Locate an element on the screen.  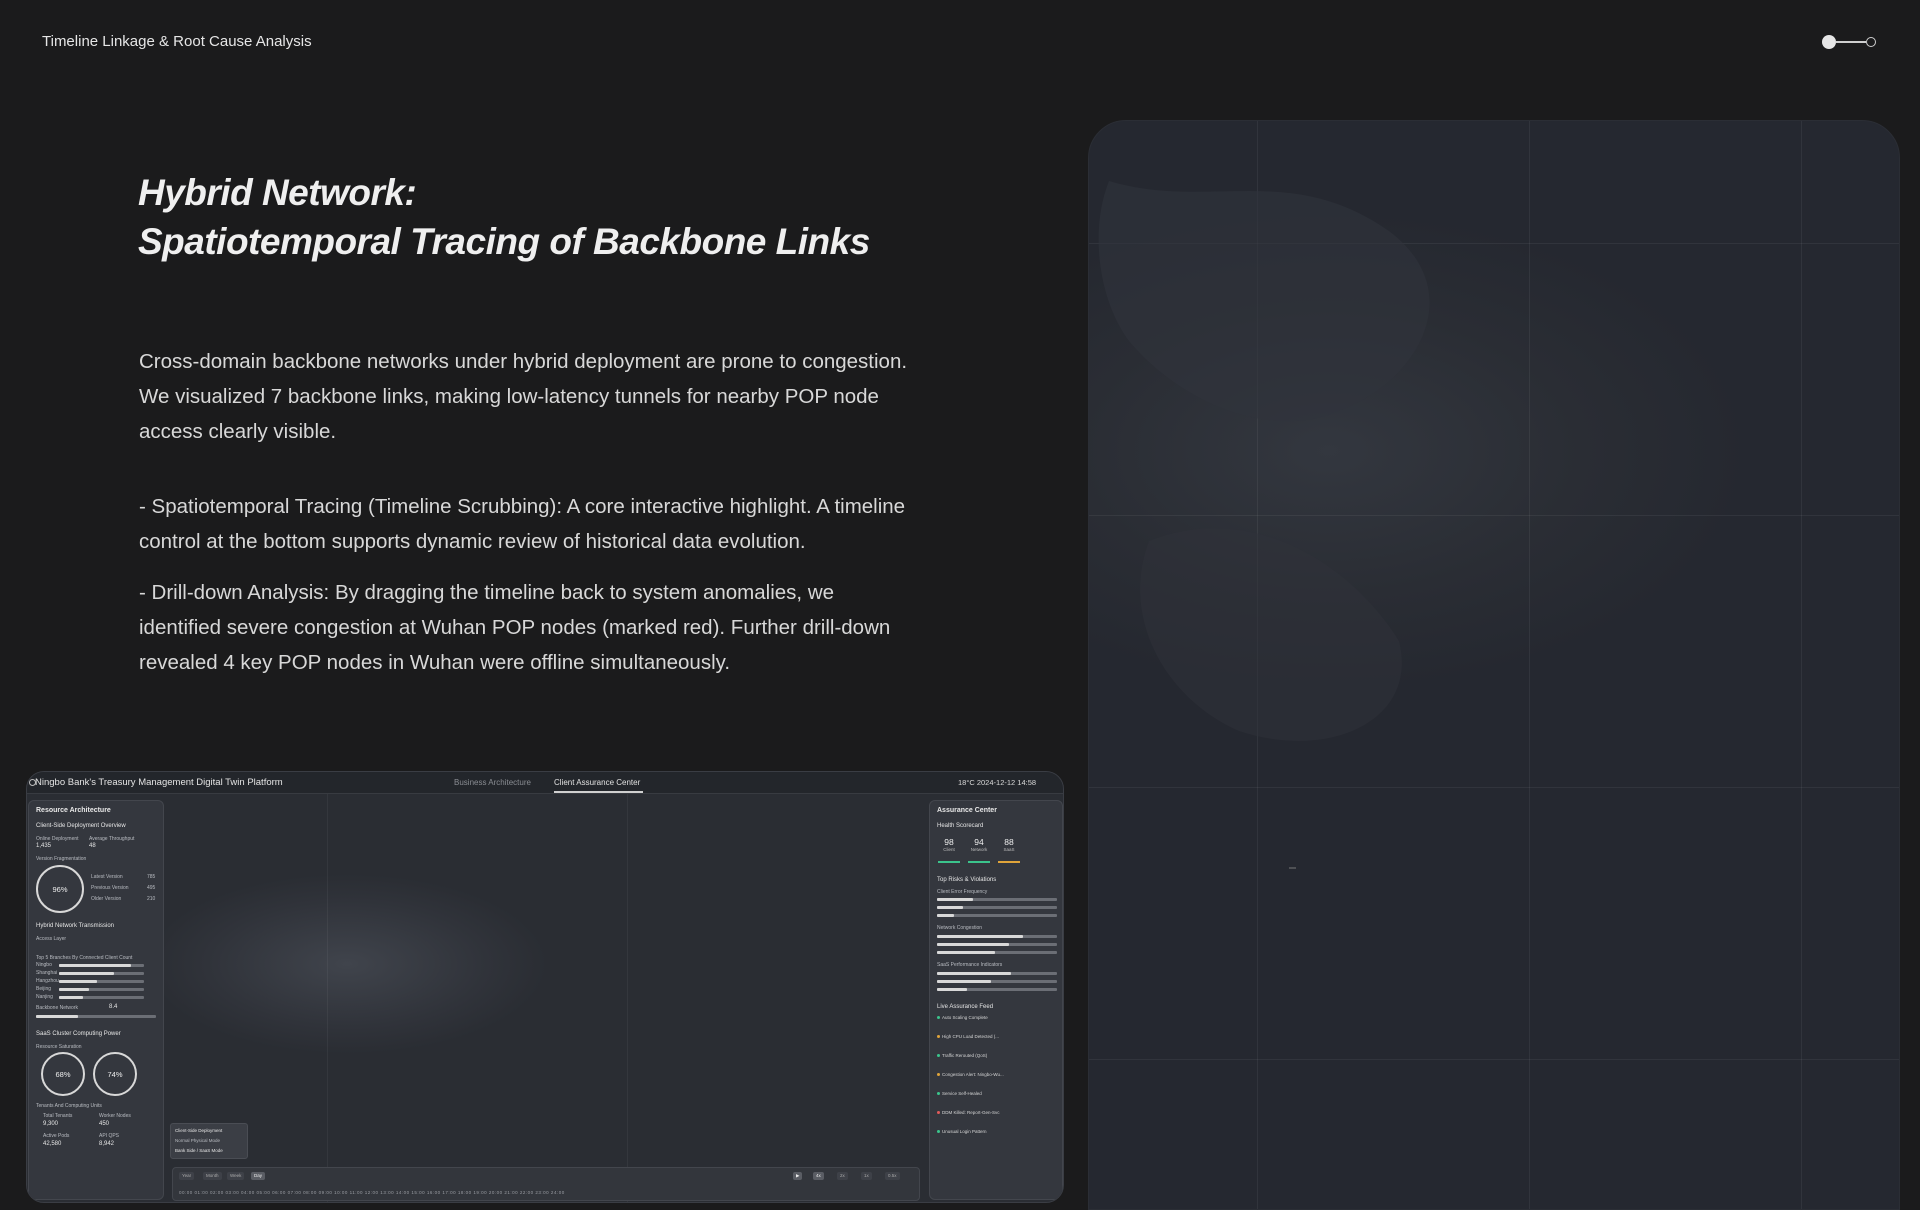
slide-pager is located at coordinates (1850, 42).